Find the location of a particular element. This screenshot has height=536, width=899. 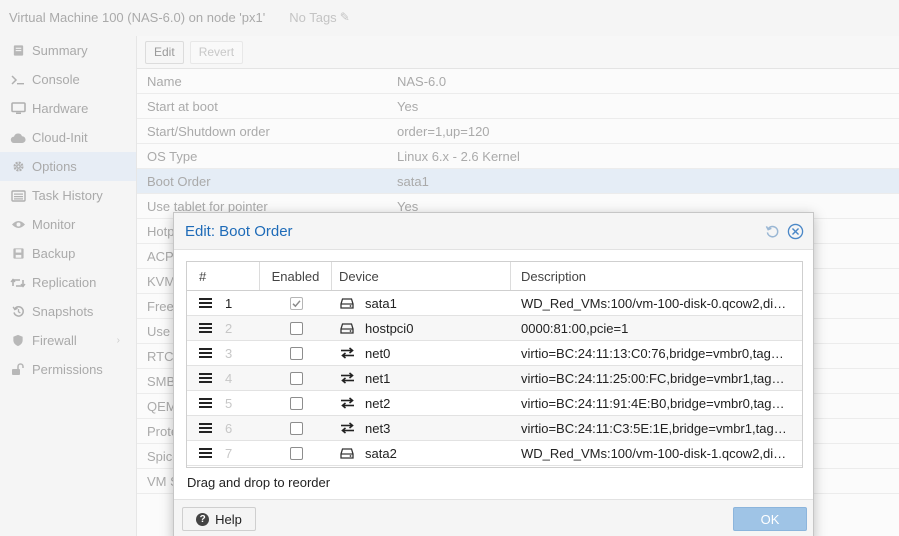

sidebar-item-label: Hardware is located at coordinates (60, 108).